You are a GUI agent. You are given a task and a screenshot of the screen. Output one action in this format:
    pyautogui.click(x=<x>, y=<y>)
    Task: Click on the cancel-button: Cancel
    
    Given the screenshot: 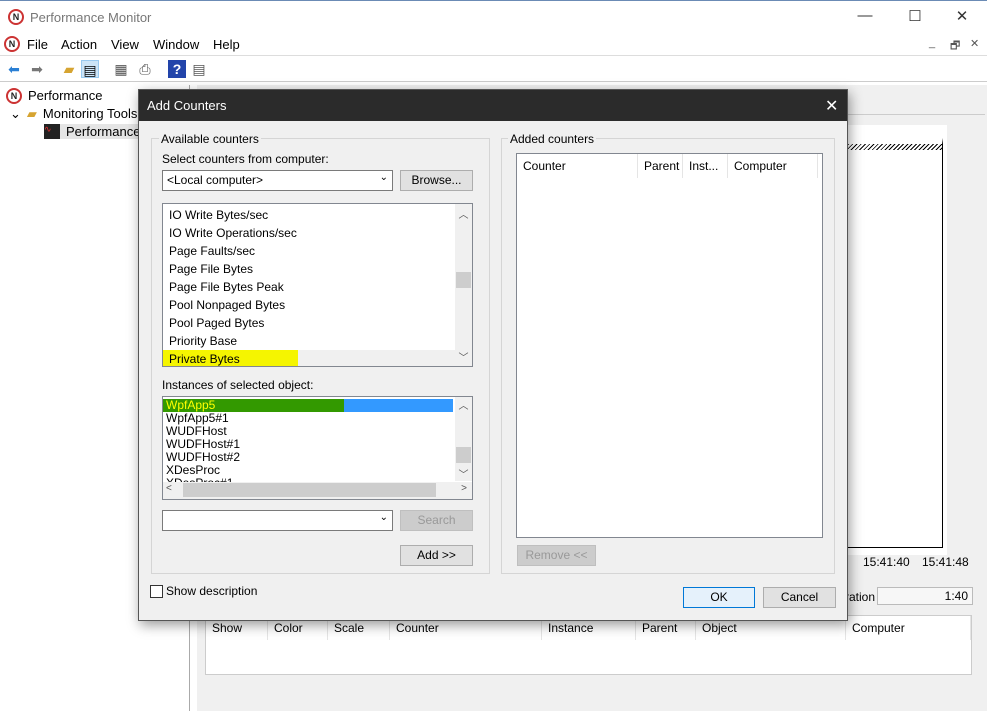 What is the action you would take?
    pyautogui.click(x=799, y=597)
    